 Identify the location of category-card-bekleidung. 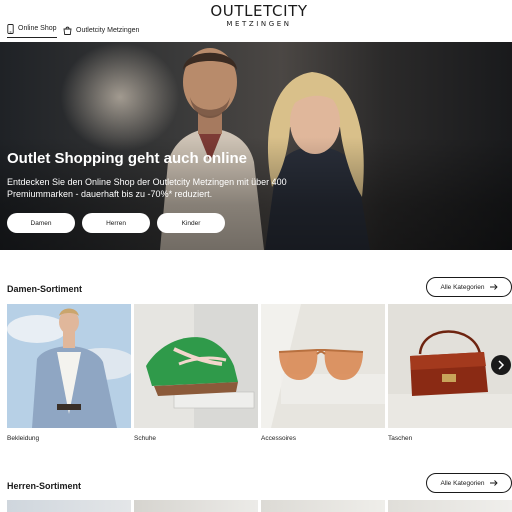
(69, 366).